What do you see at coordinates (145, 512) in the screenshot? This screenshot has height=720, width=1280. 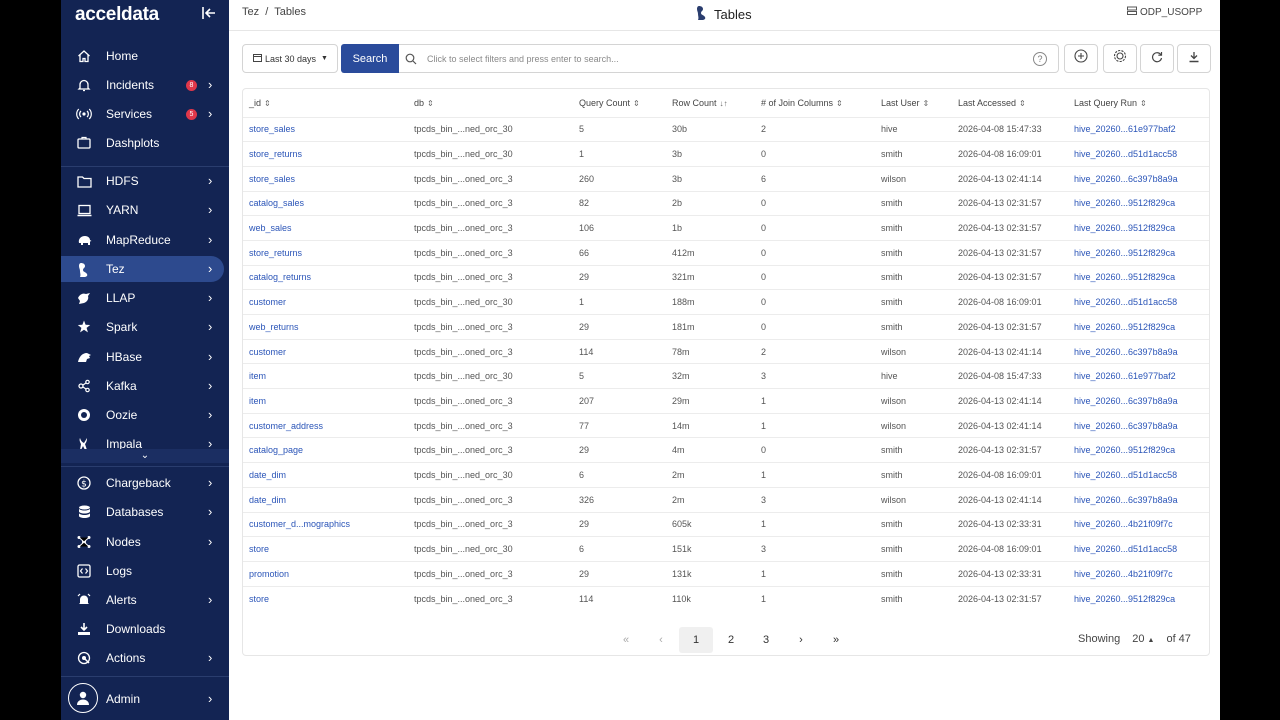 I see `sidebar-item-databases: Databases ›` at bounding box center [145, 512].